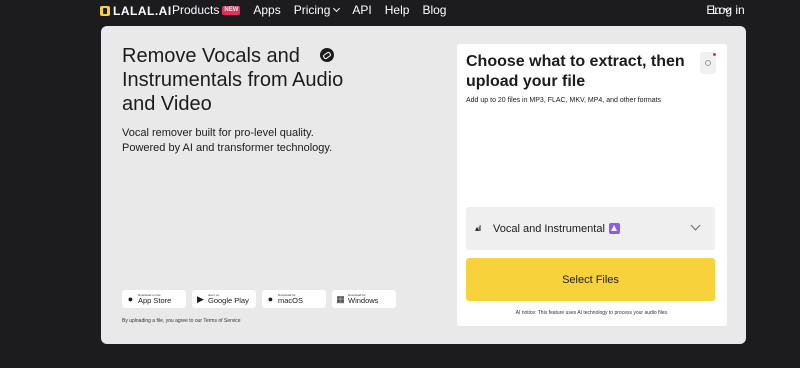  Describe the element at coordinates (312, 10) in the screenshot. I see `nav-pricing-label: Pricing` at that location.